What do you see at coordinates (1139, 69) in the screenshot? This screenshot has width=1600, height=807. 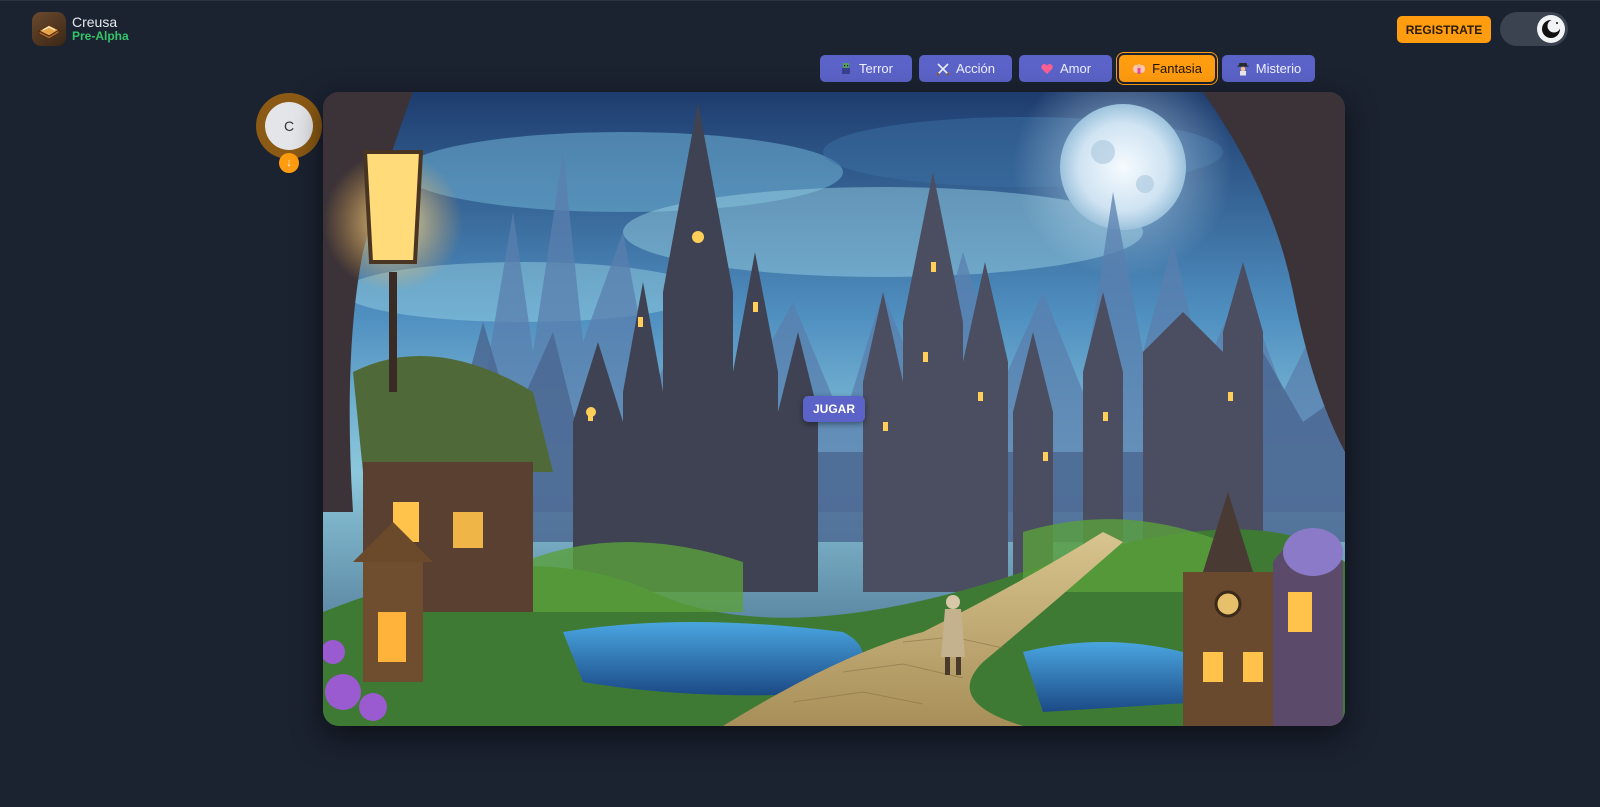 I see `fairy-icon` at bounding box center [1139, 69].